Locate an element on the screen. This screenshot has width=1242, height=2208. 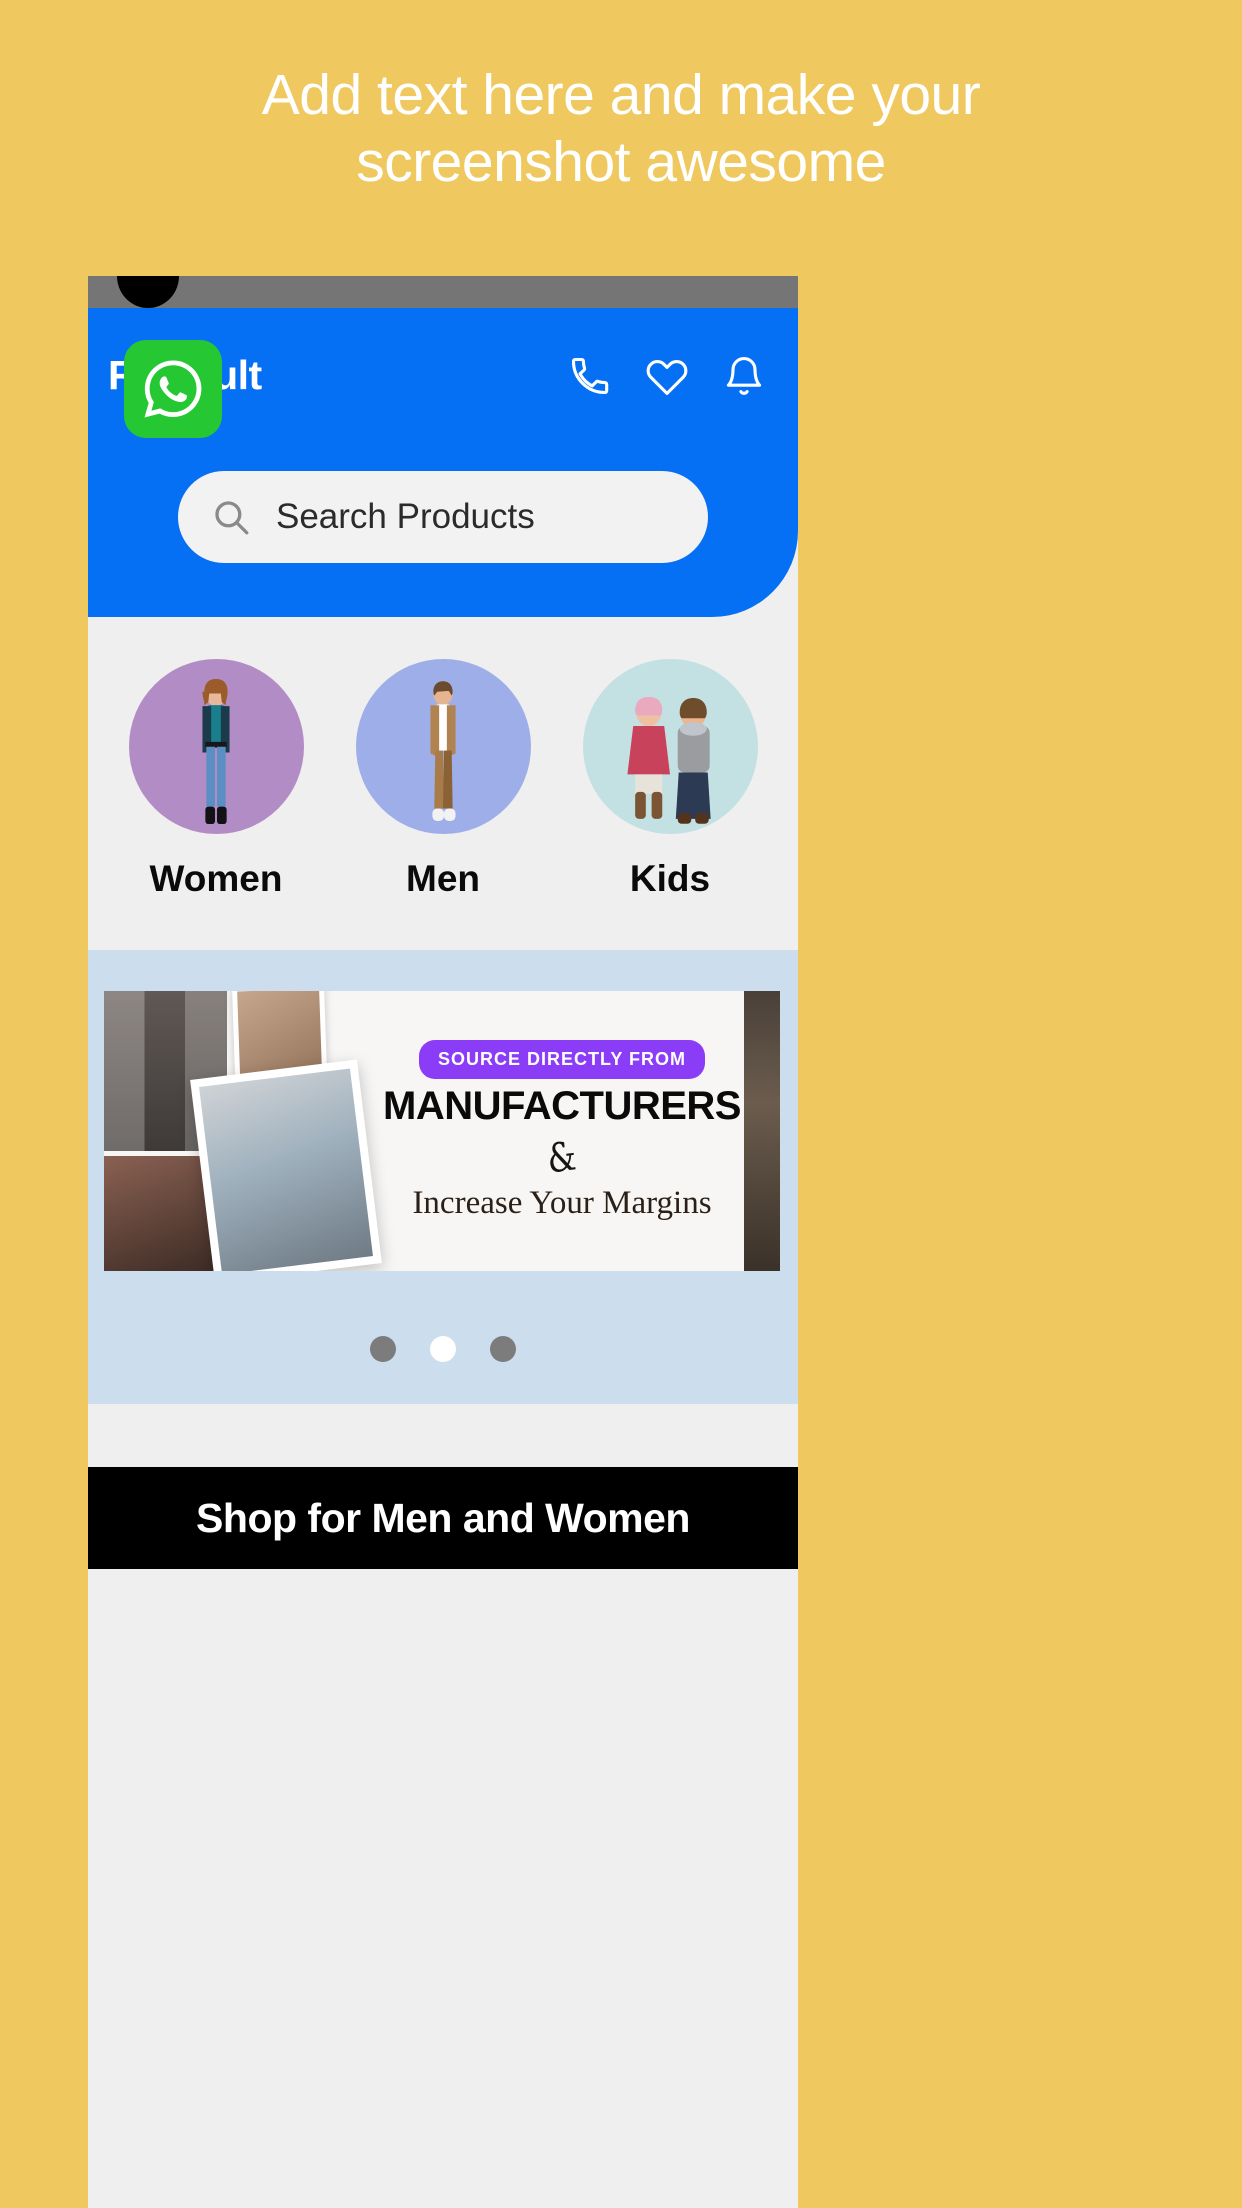
category-kids-image is located at coordinates (670, 746).